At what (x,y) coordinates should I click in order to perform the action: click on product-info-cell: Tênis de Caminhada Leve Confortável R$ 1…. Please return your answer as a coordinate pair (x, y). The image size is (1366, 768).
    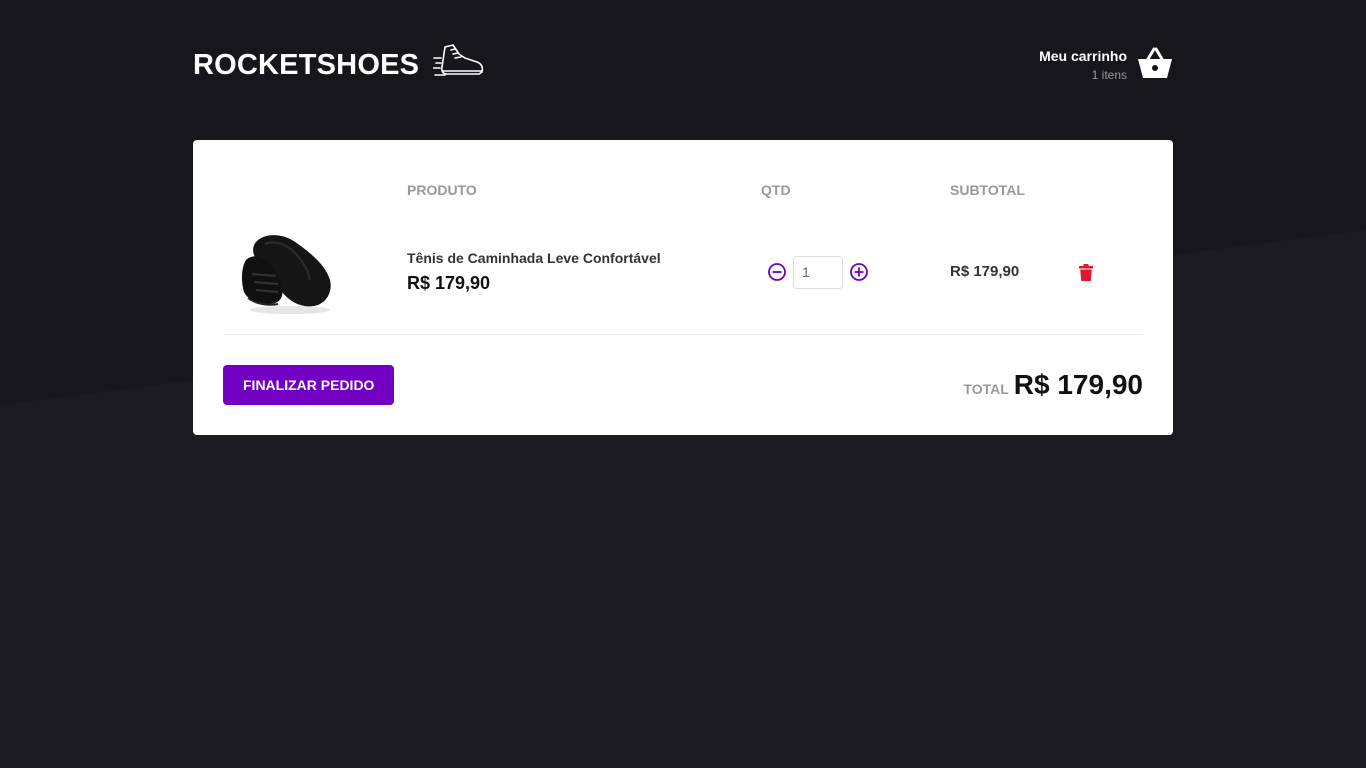
    Looking at the image, I should click on (574, 272).